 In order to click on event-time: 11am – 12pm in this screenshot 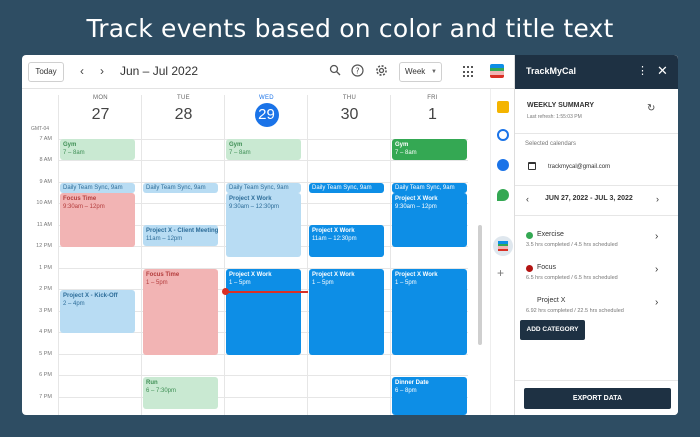, I will do `click(164, 239)`.